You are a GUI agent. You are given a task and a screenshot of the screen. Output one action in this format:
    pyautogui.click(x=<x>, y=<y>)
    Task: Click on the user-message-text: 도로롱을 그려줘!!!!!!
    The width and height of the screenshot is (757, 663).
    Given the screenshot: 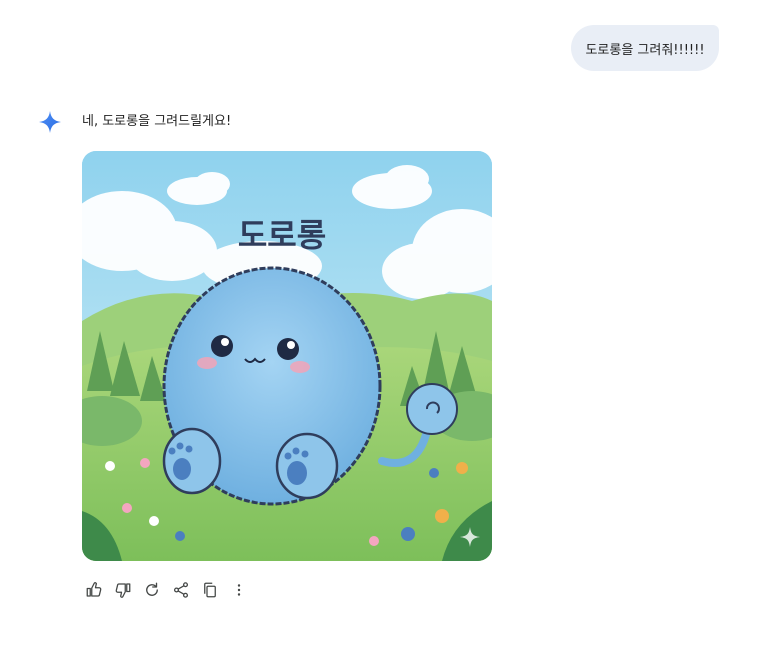 What is the action you would take?
    pyautogui.click(x=645, y=50)
    